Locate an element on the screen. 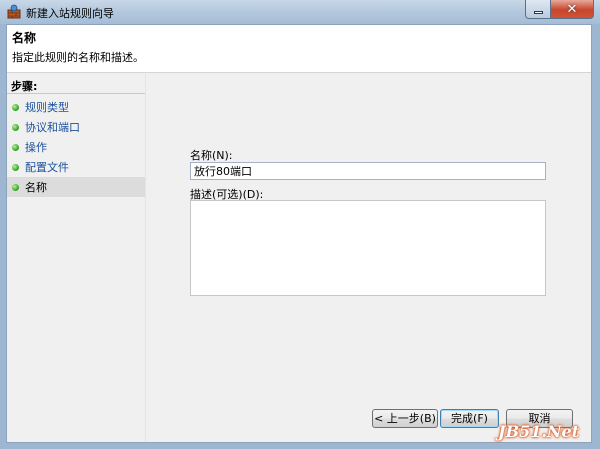 The image size is (600, 449). divider is located at coordinates (76, 93).